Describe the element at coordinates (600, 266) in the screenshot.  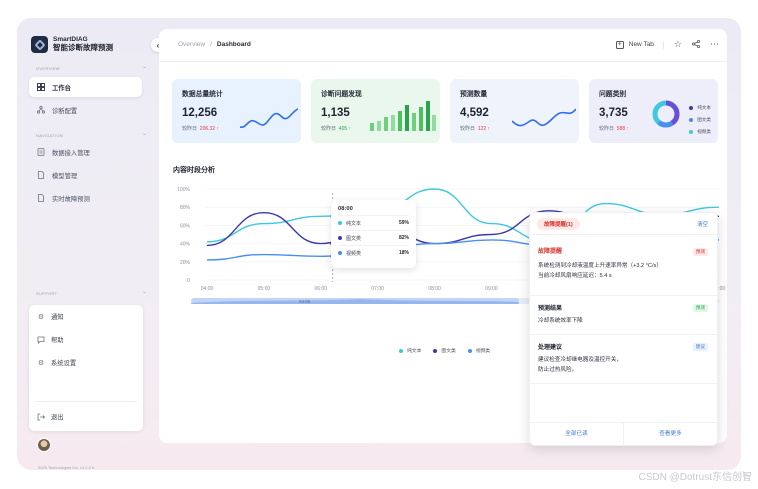
I see `fault-text: 系统检测到冷却液温度上升速率异常（+3.2 °C/s）` at that location.